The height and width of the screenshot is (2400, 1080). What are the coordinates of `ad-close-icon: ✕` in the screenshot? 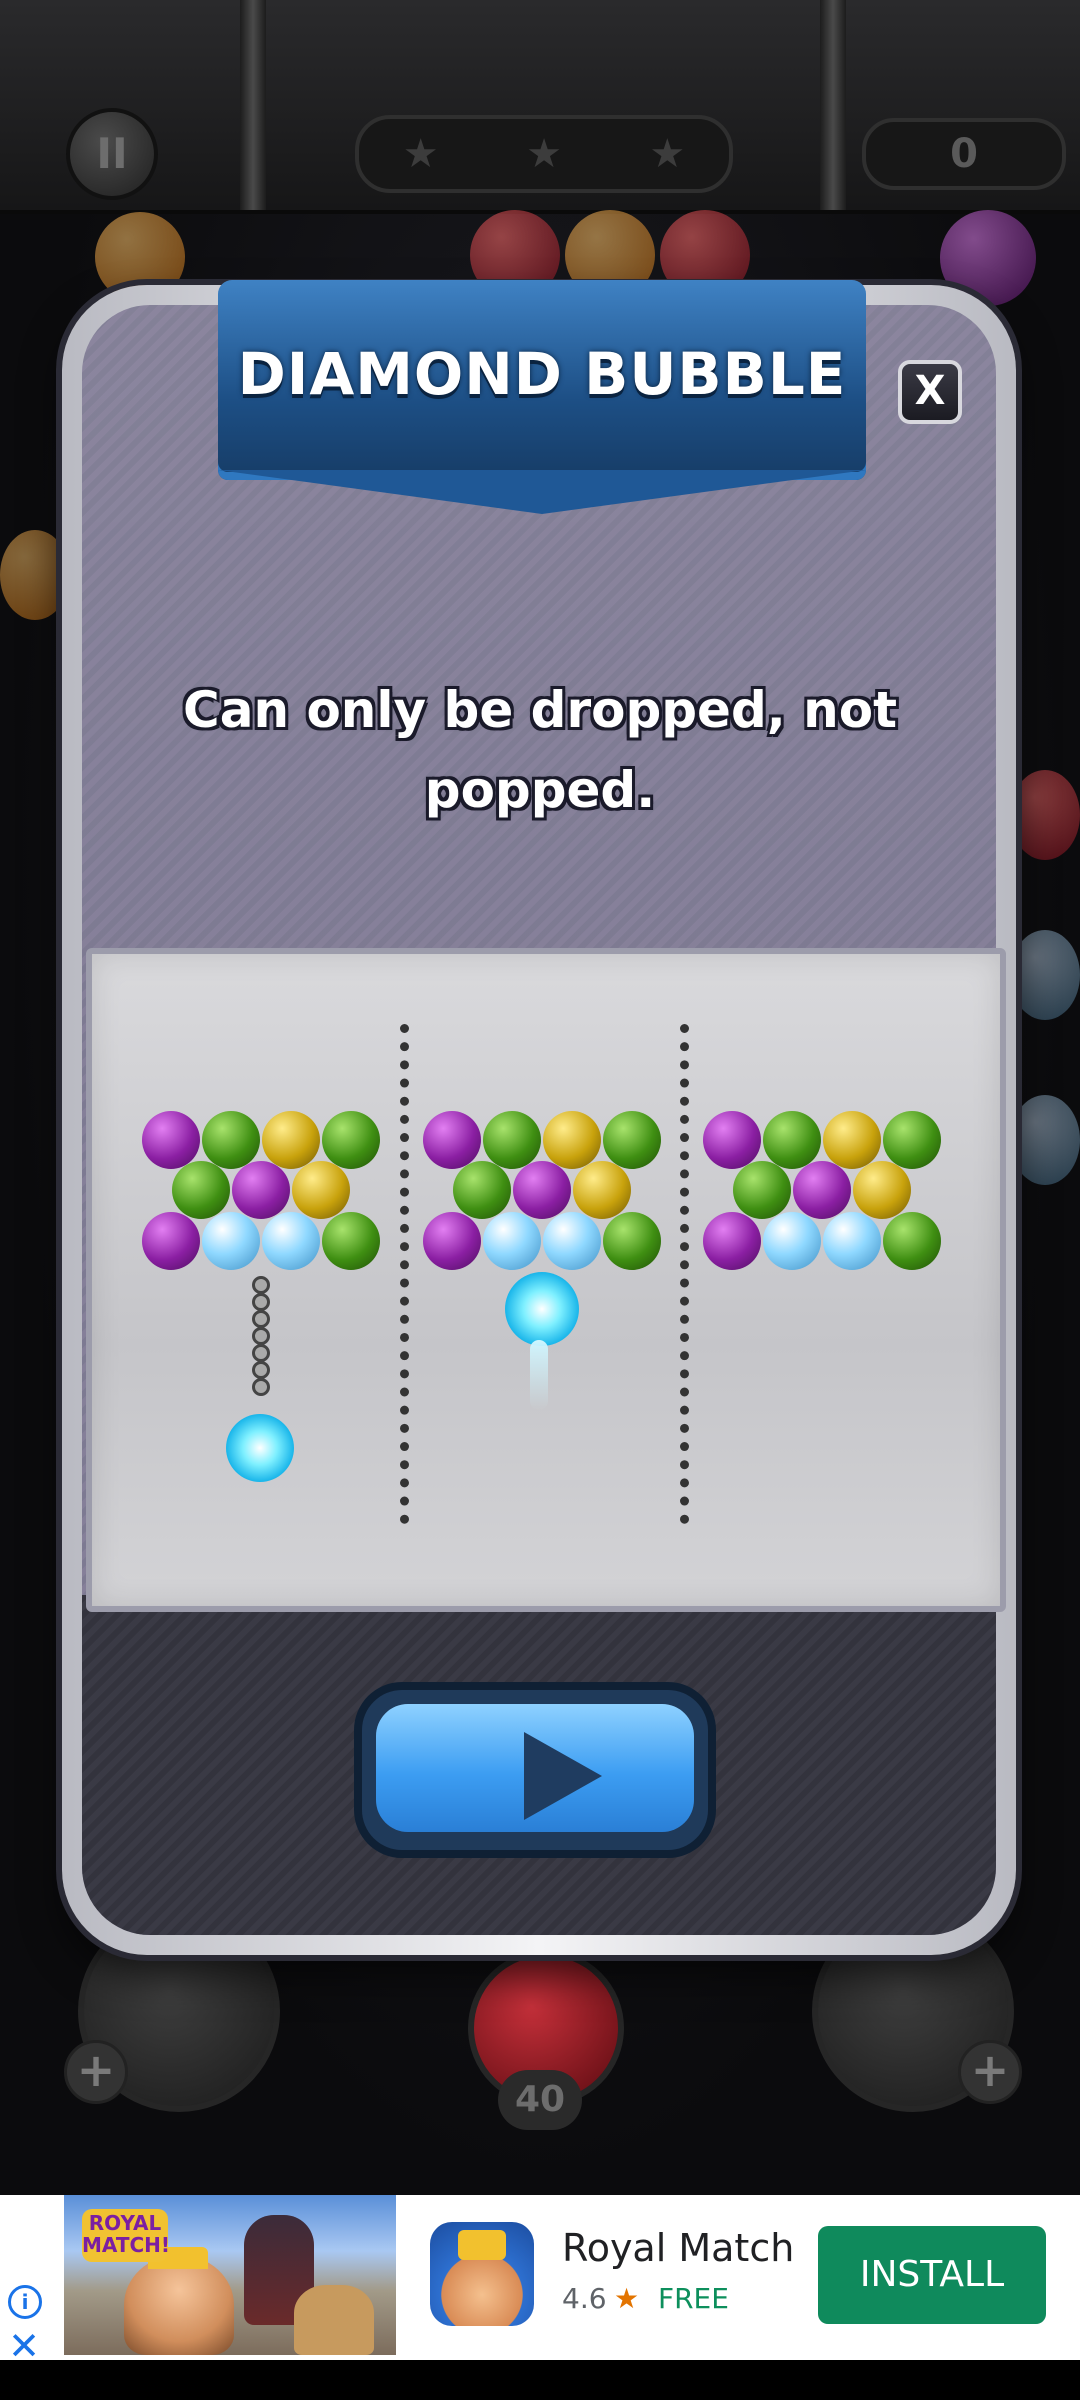 It's located at (24, 2346).